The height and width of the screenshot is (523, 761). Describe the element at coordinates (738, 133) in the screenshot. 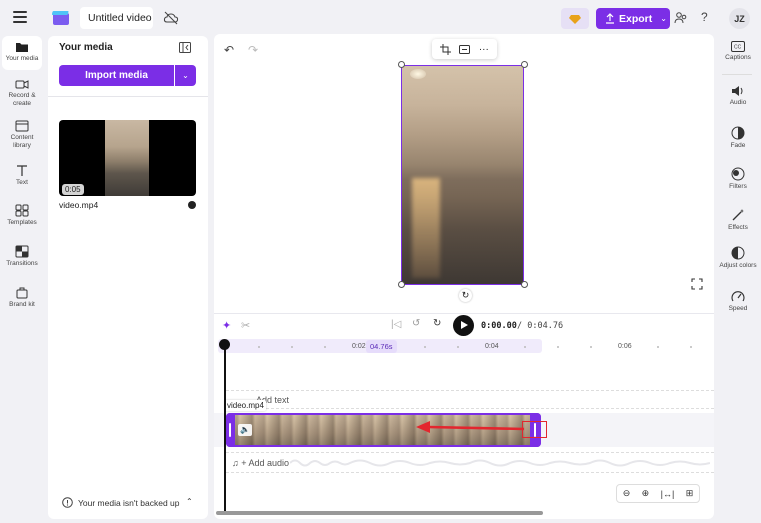

I see `fade-icon` at that location.